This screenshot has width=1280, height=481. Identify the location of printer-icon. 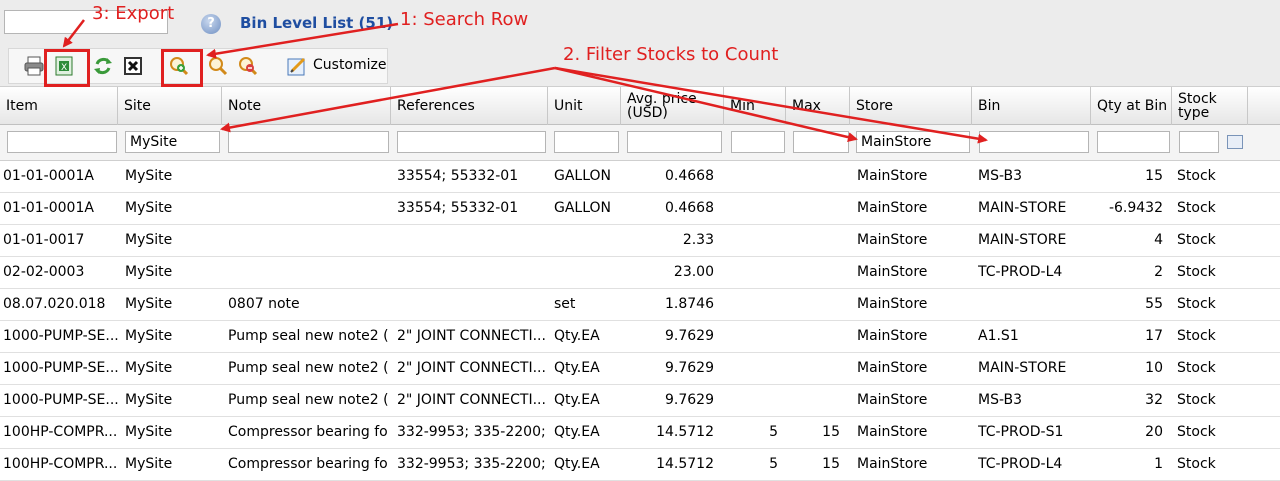
(34, 66).